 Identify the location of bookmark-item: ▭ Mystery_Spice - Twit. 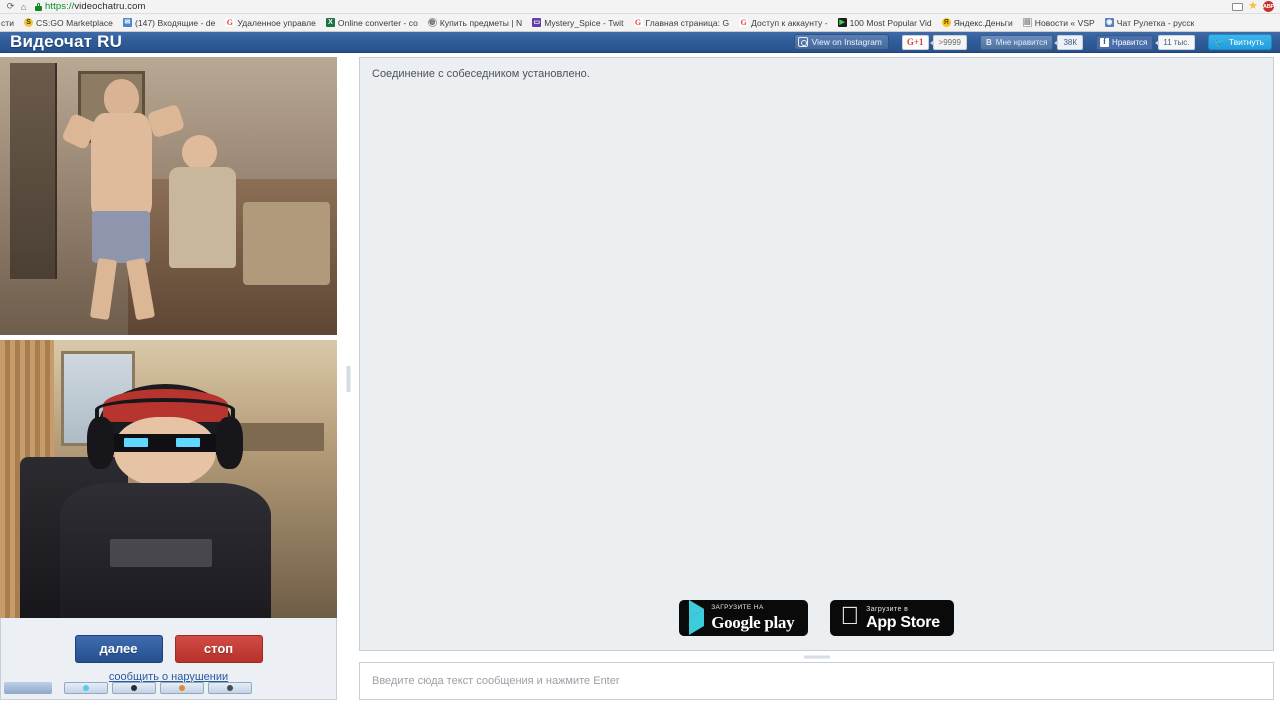
(577, 23).